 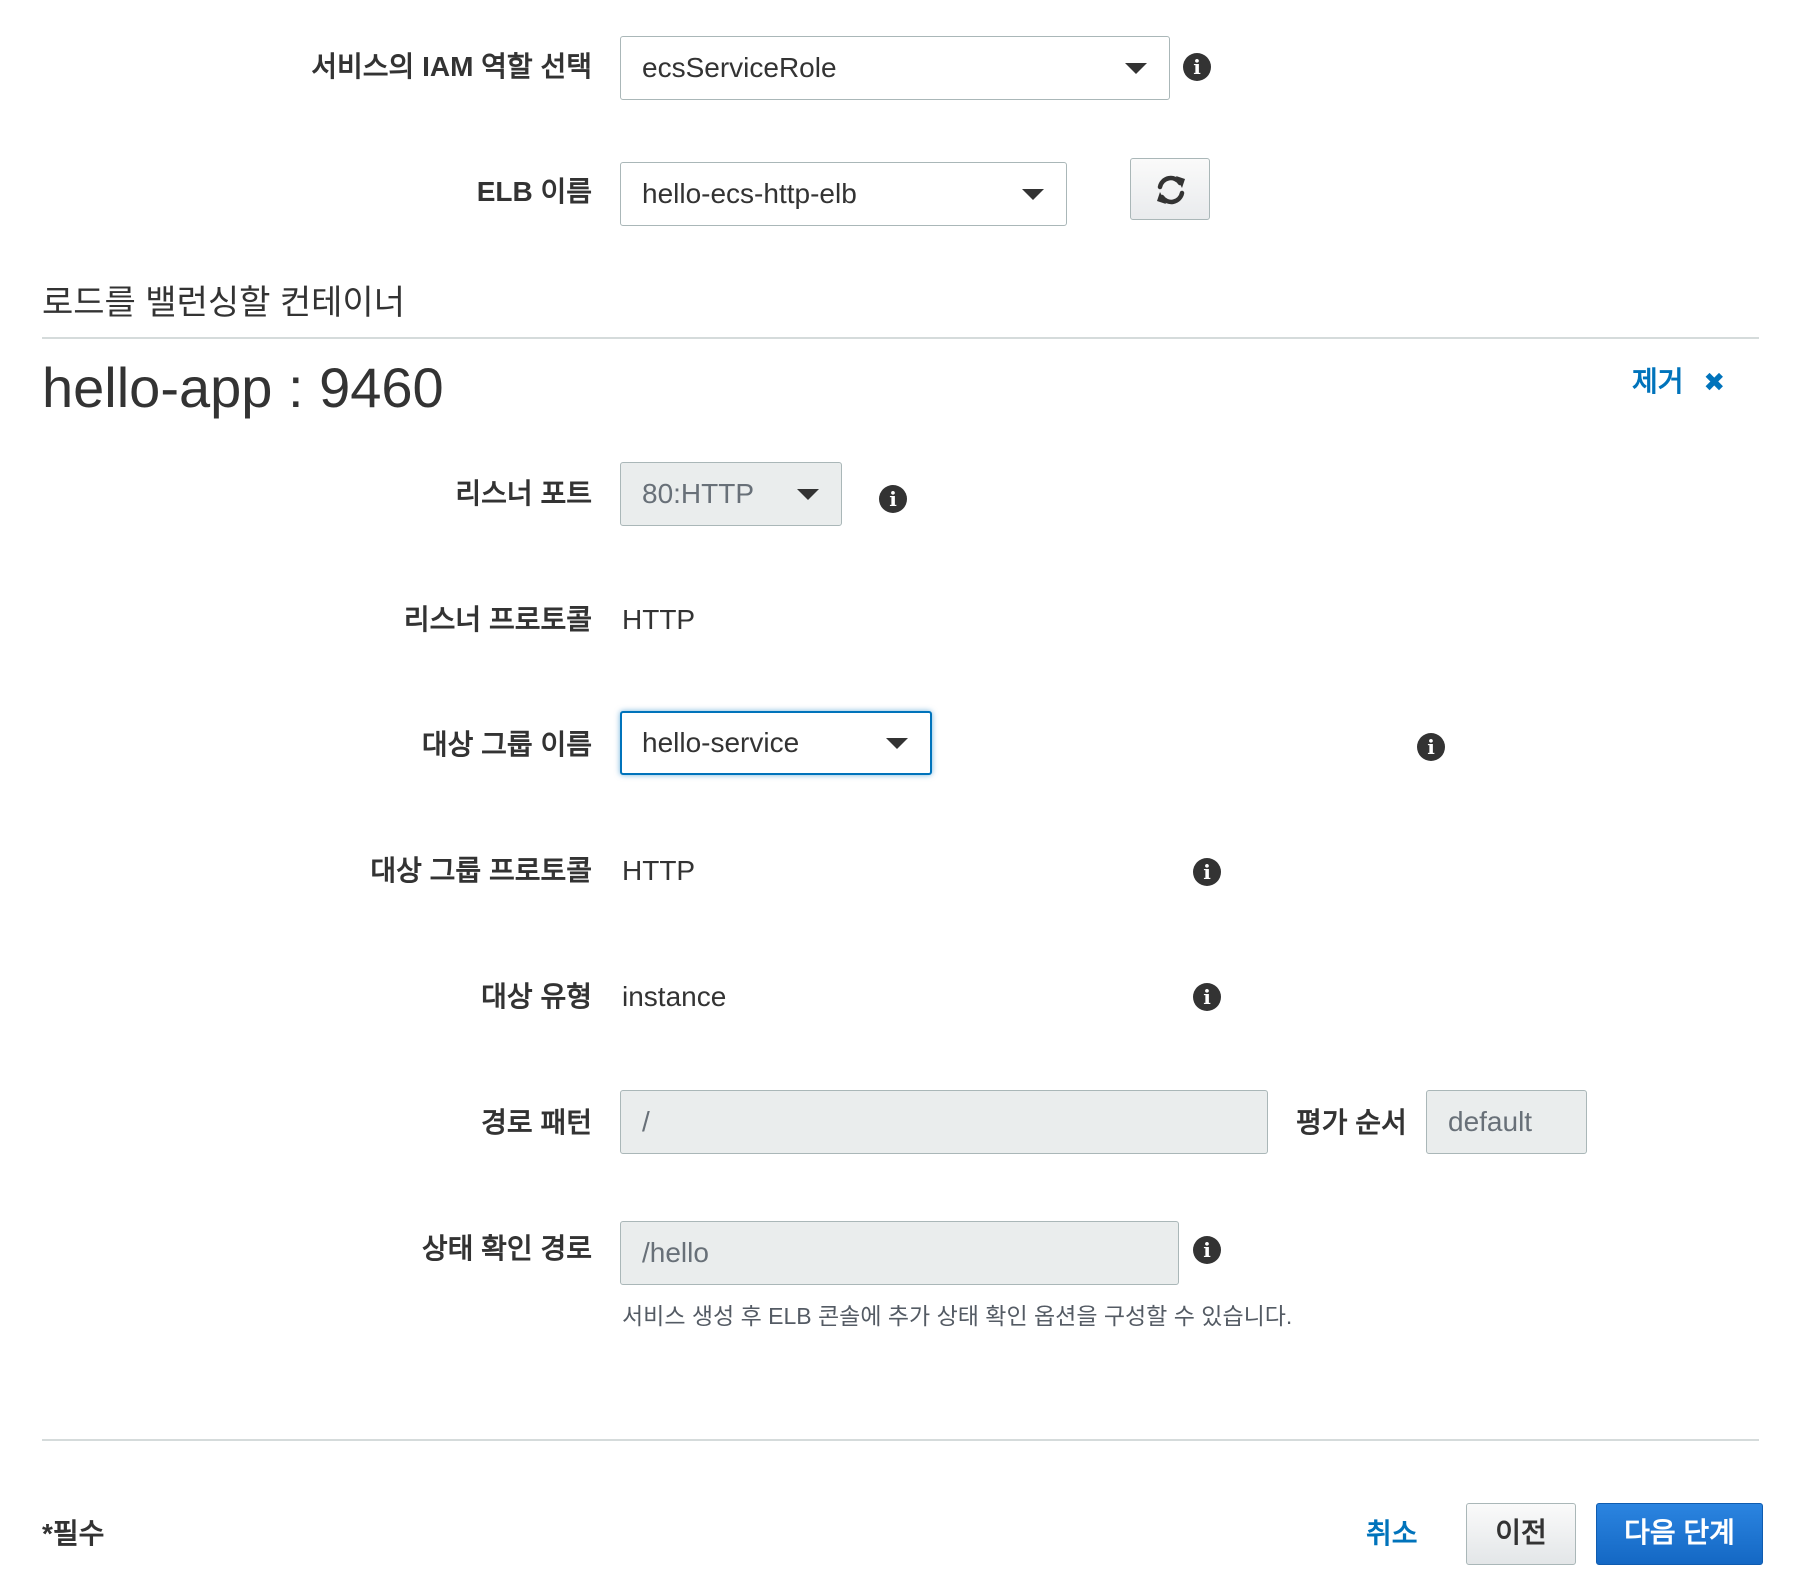 What do you see at coordinates (1506, 1122) in the screenshot?
I see `evaluation-order-input: default` at bounding box center [1506, 1122].